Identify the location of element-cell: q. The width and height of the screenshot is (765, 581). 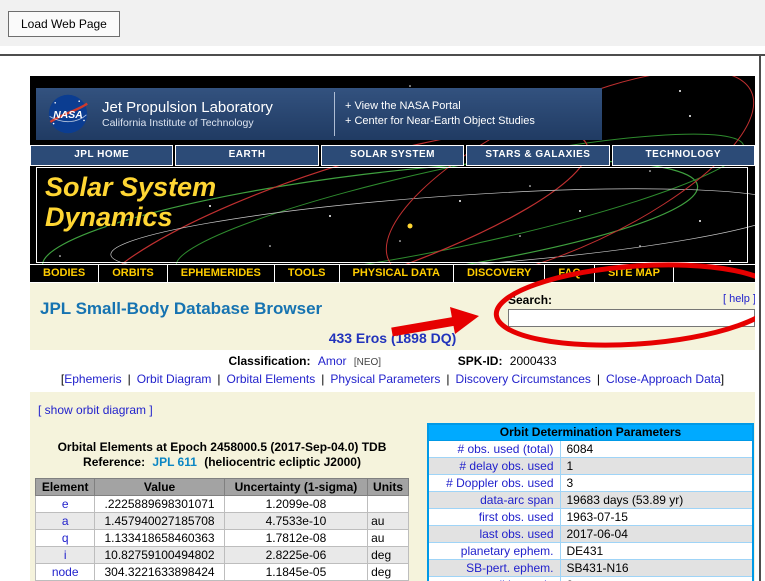
(65, 538).